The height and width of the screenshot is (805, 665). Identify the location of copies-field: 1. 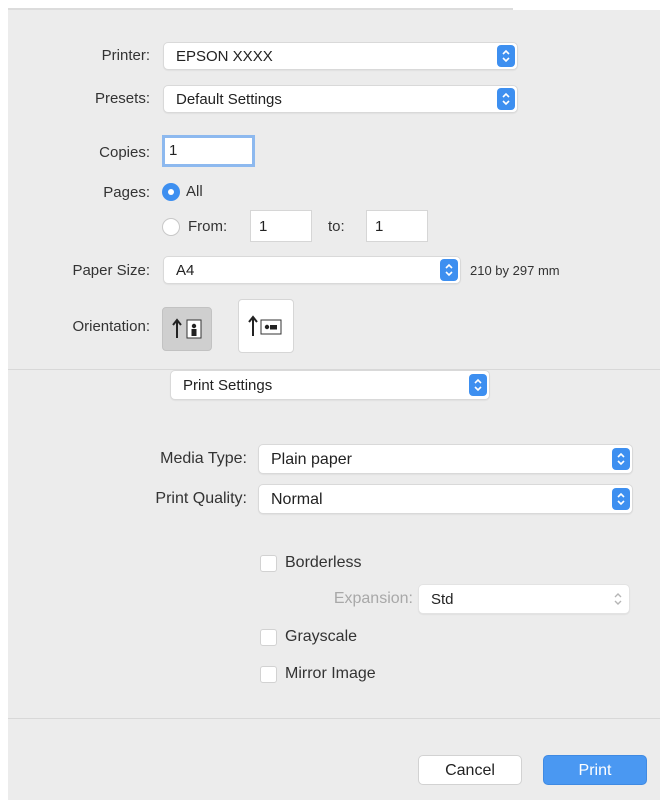
(208, 151).